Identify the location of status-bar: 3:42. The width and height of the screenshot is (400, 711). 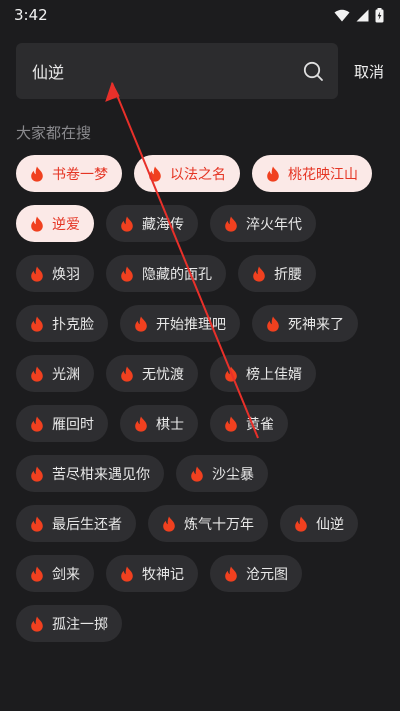
(200, 15).